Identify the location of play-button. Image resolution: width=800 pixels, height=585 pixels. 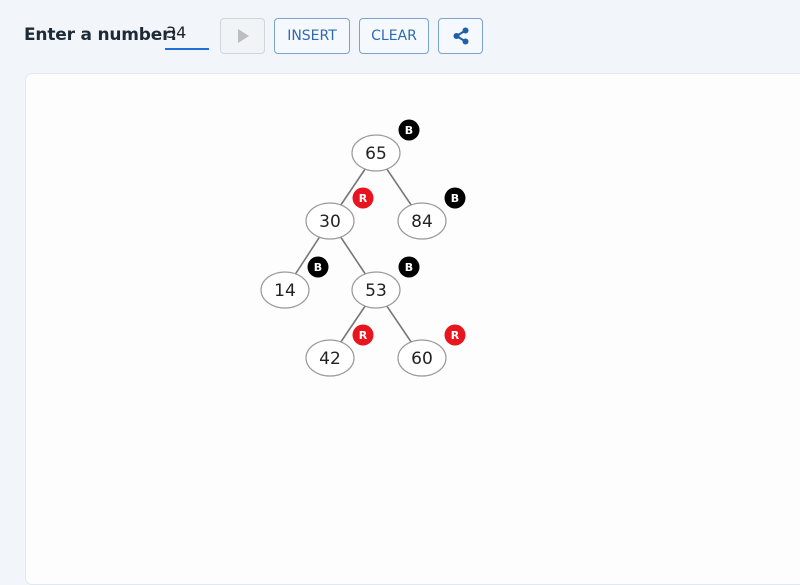
(242, 36).